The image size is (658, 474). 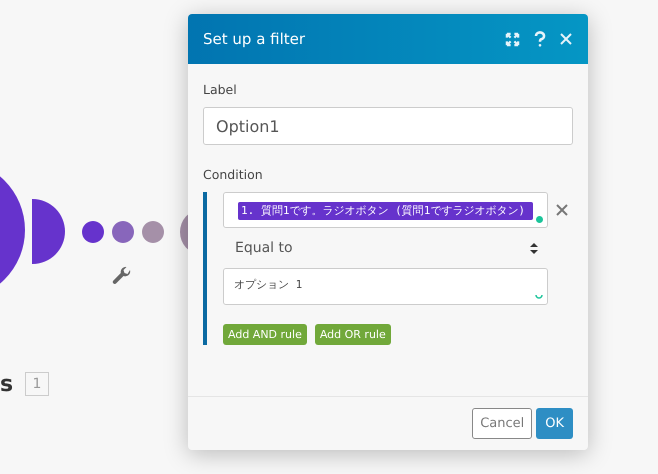 I want to click on operator-select: Equal to, so click(x=385, y=248).